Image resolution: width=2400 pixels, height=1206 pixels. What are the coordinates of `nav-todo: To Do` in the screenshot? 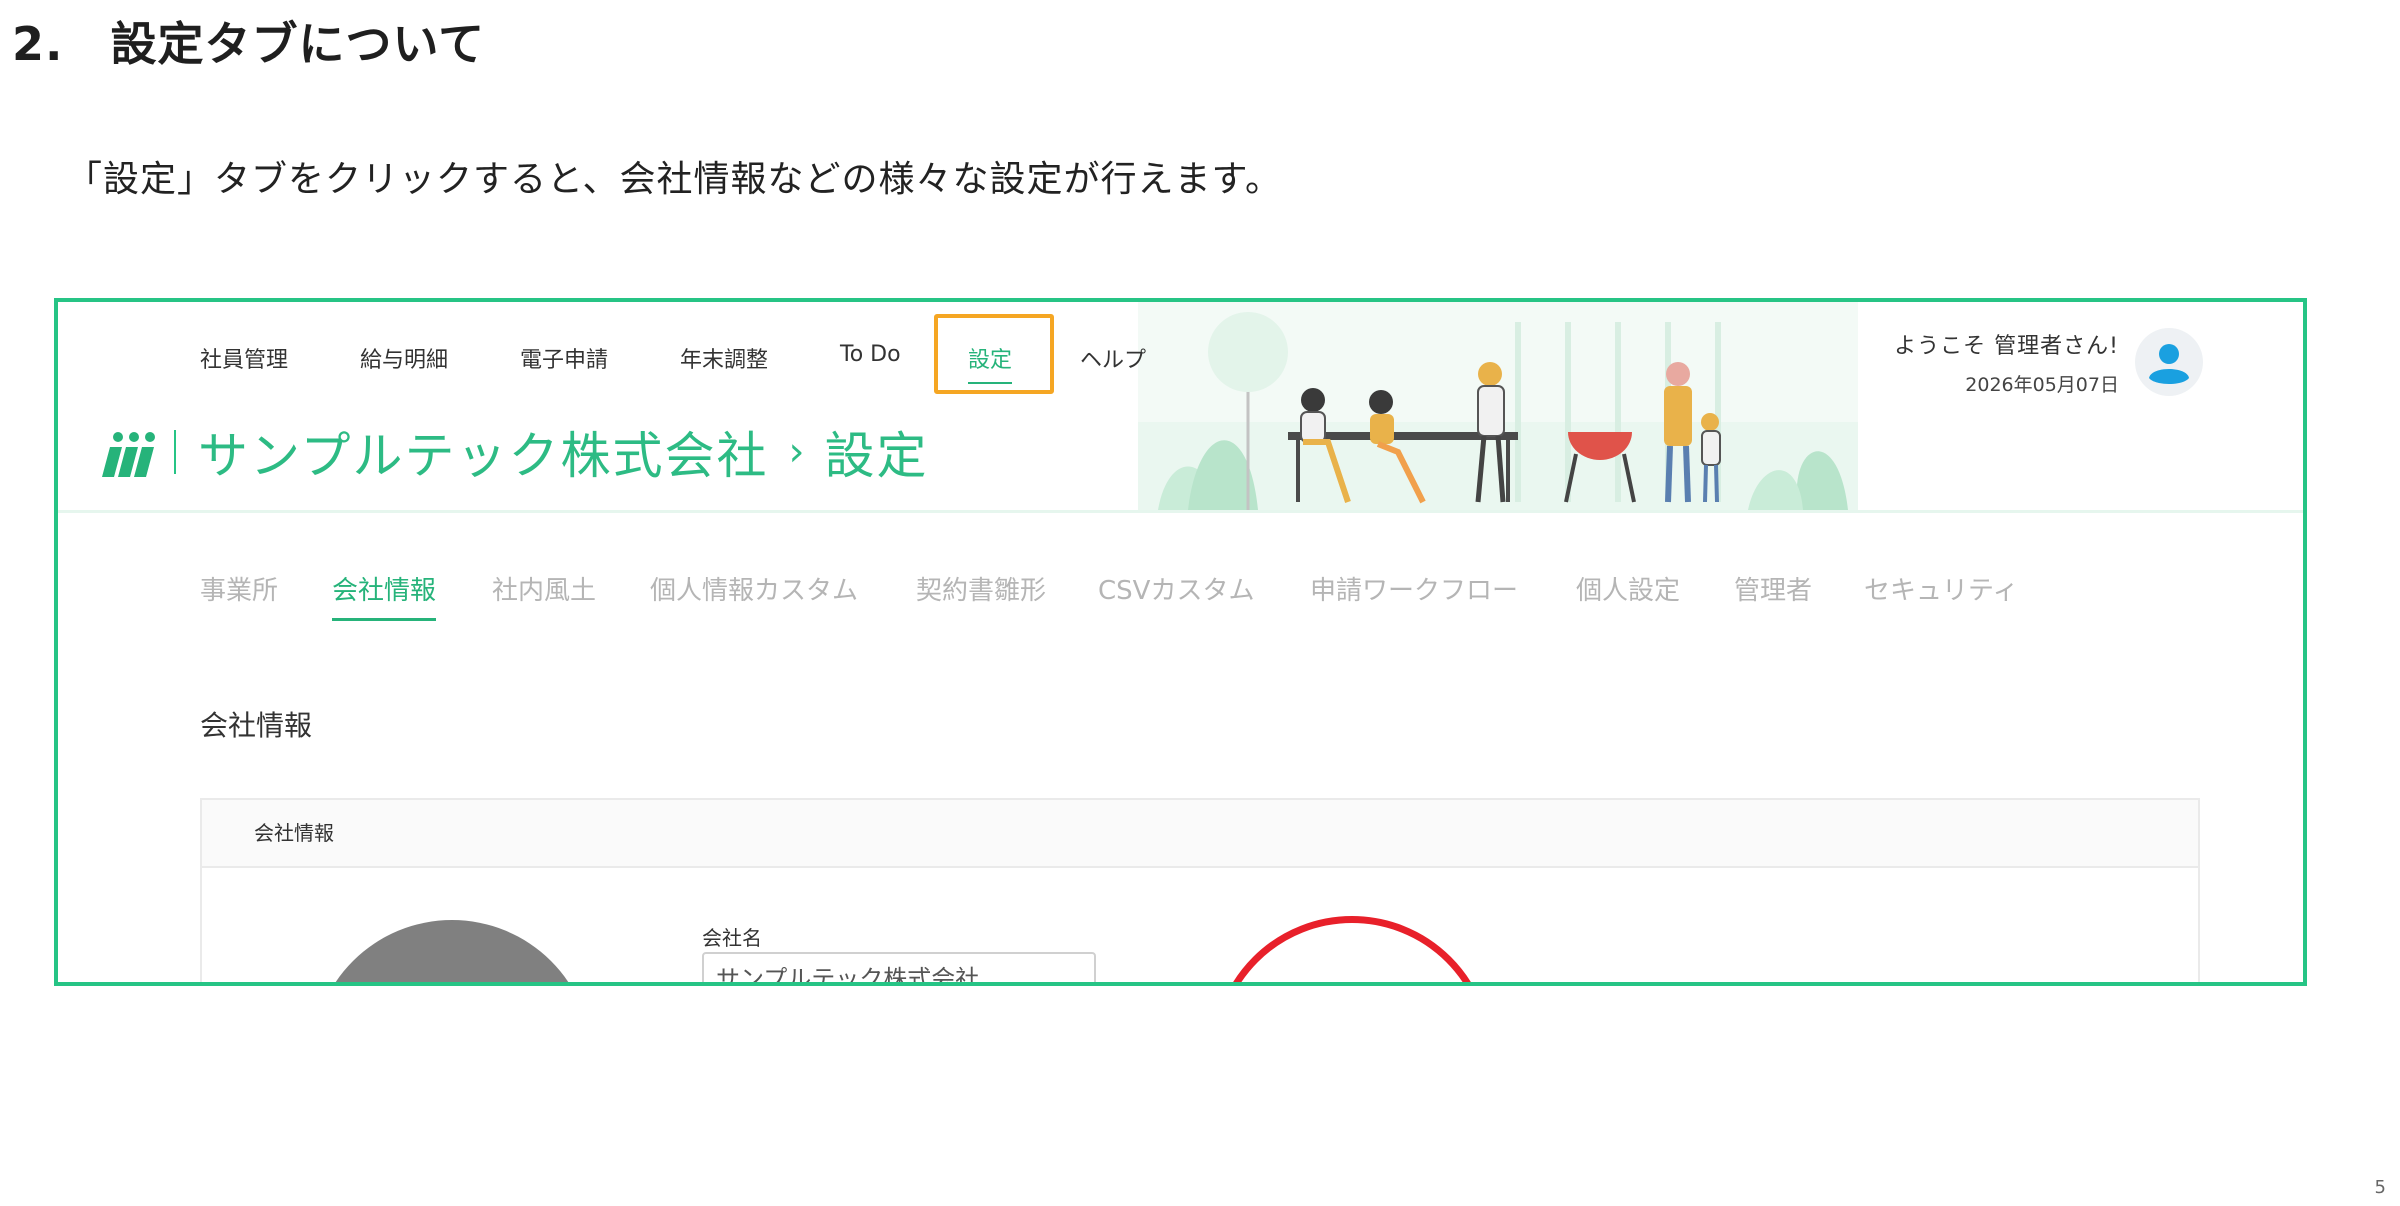 It's located at (870, 354).